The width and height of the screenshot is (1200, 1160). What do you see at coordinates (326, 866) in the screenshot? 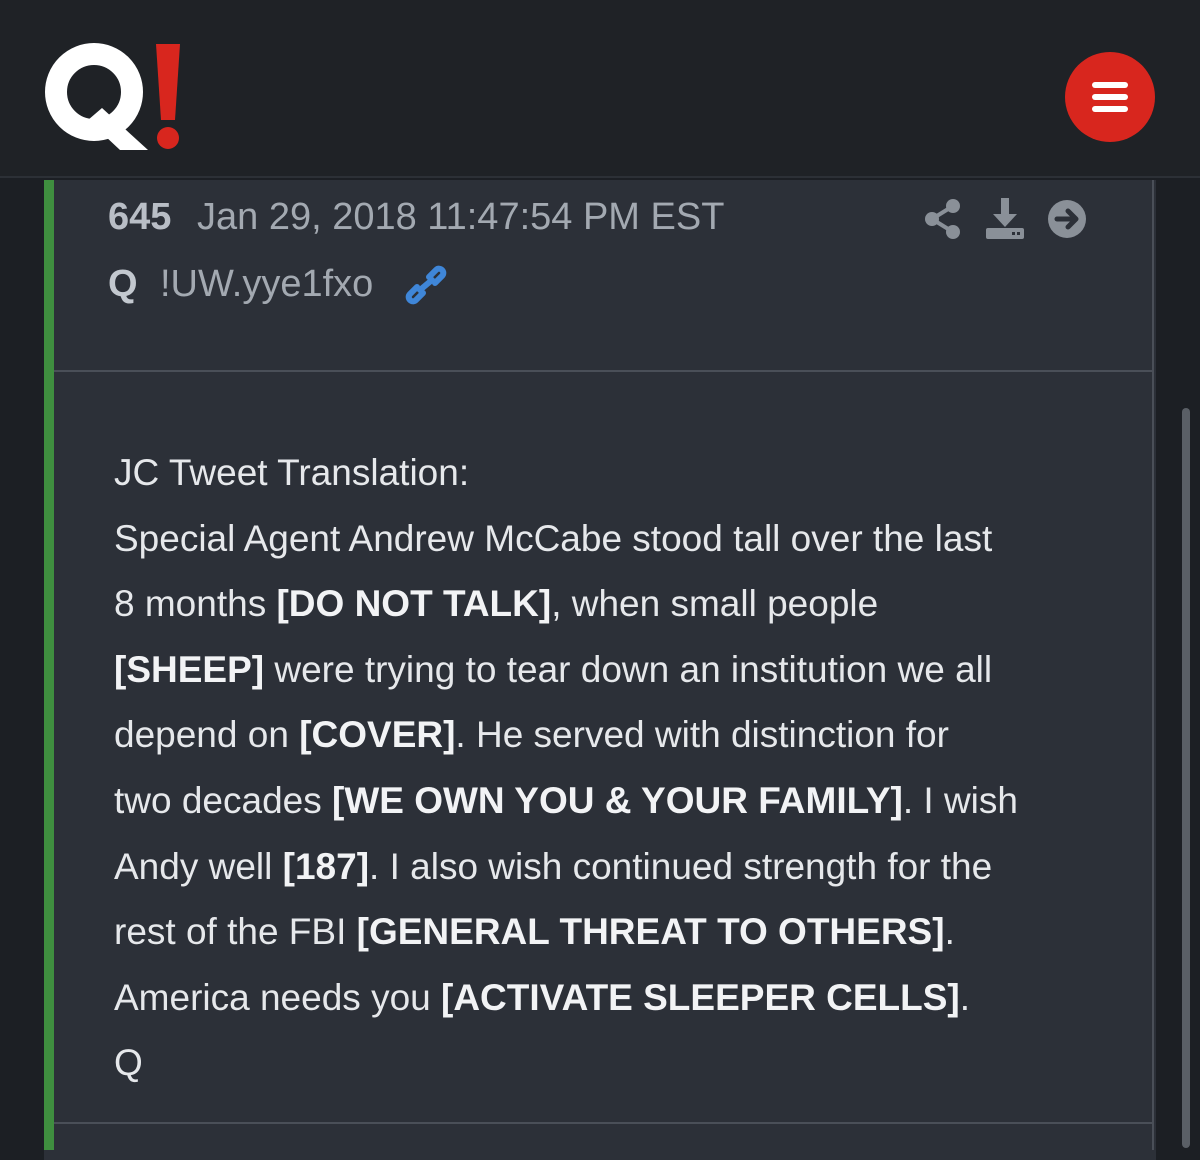
I see `message-translation: [187]` at bounding box center [326, 866].